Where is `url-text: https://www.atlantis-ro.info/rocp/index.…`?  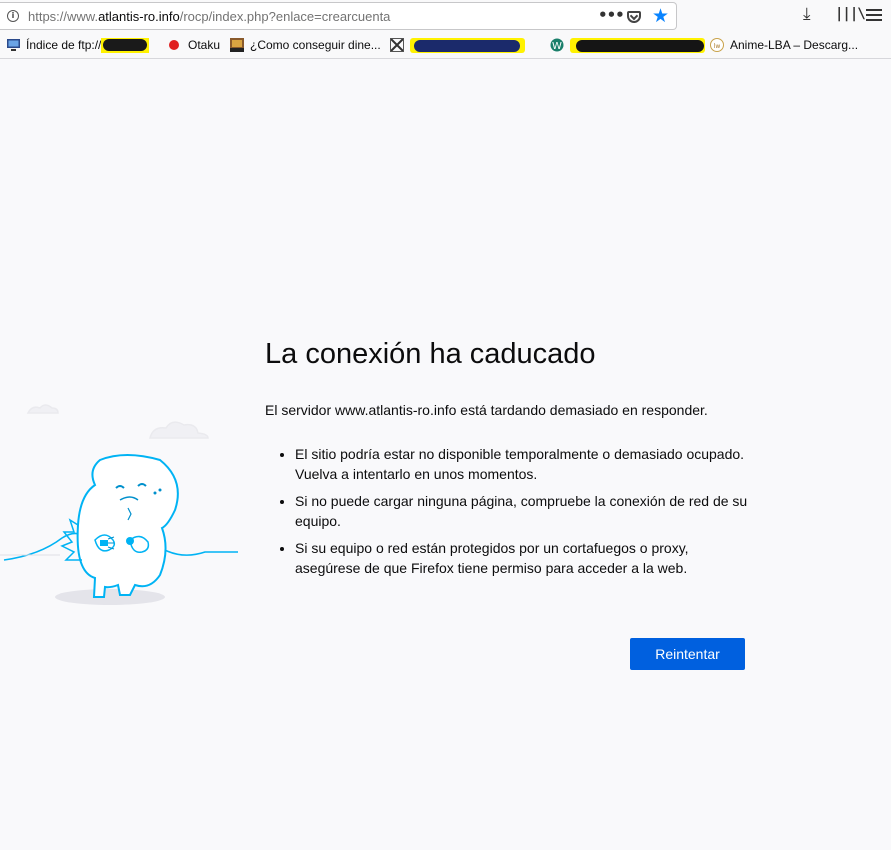
url-text: https://www.atlantis-ro.info/rocp/index.… is located at coordinates (209, 16).